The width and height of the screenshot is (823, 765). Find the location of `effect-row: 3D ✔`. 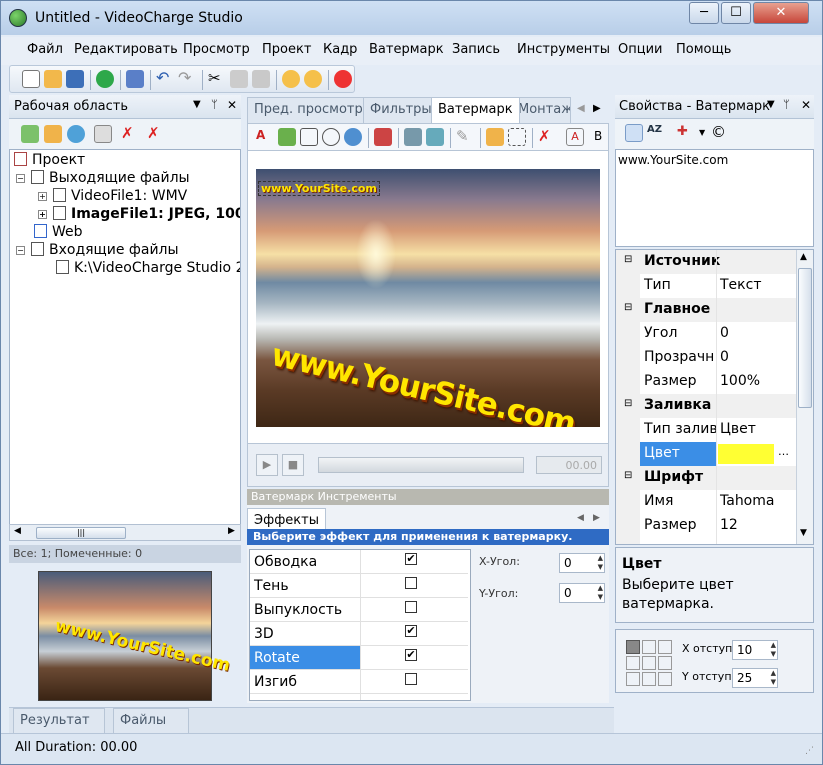

effect-row: 3D ✔ is located at coordinates (359, 634).